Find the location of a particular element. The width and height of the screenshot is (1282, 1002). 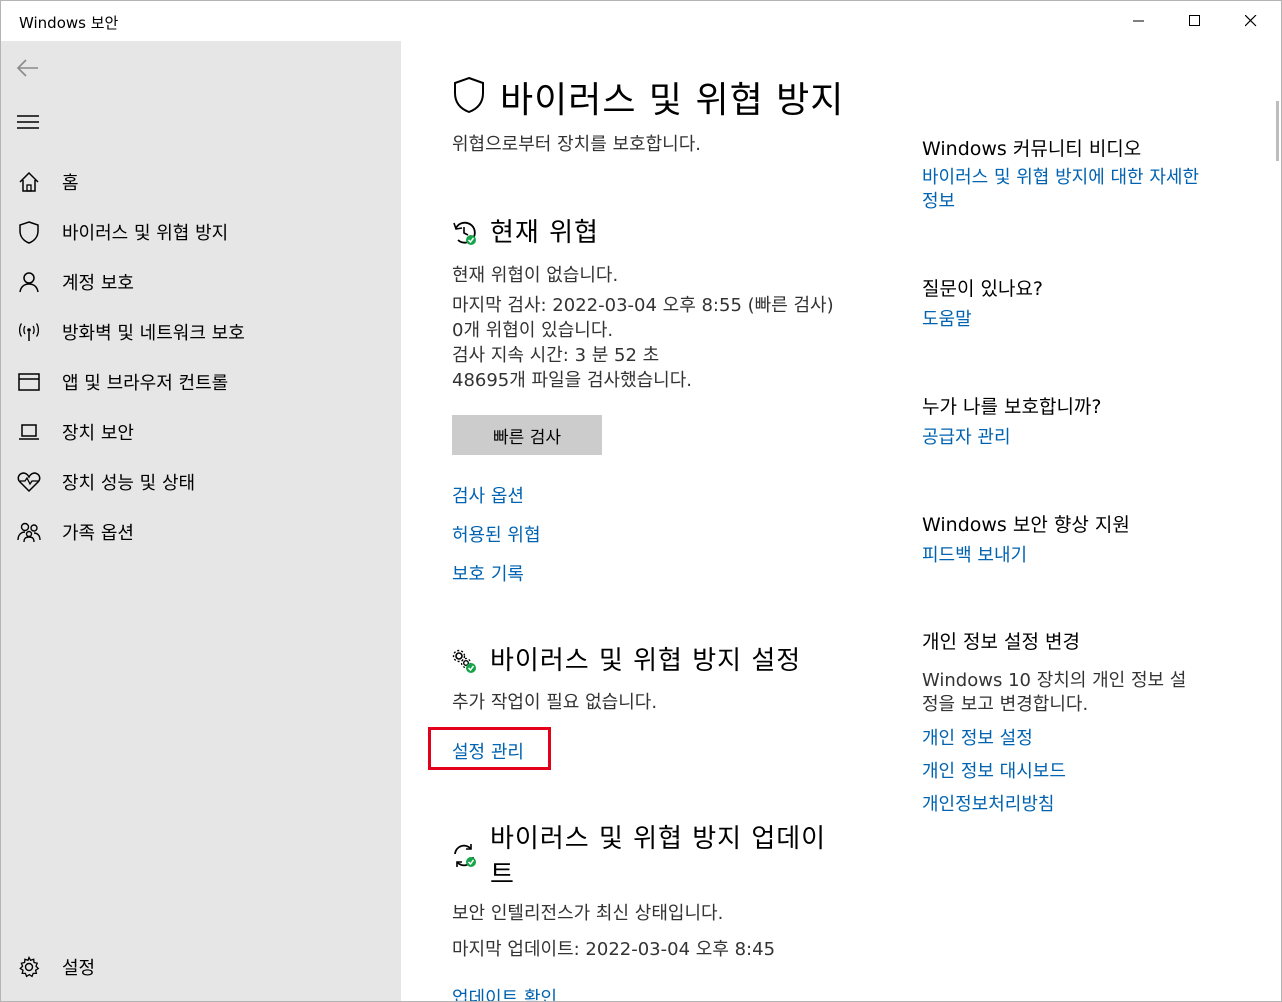

updates-title: 바이러스 및 위협 방지 업데이 트 is located at coordinates (658, 857).